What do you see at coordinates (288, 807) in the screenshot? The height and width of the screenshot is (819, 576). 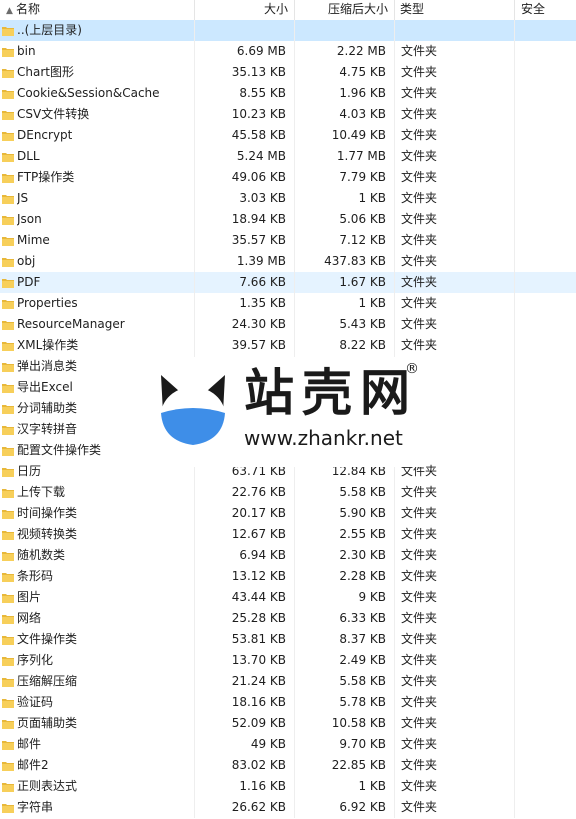 I see `folder-row: 字符串 26.62 KB 6.92 KB 文件夹` at bounding box center [288, 807].